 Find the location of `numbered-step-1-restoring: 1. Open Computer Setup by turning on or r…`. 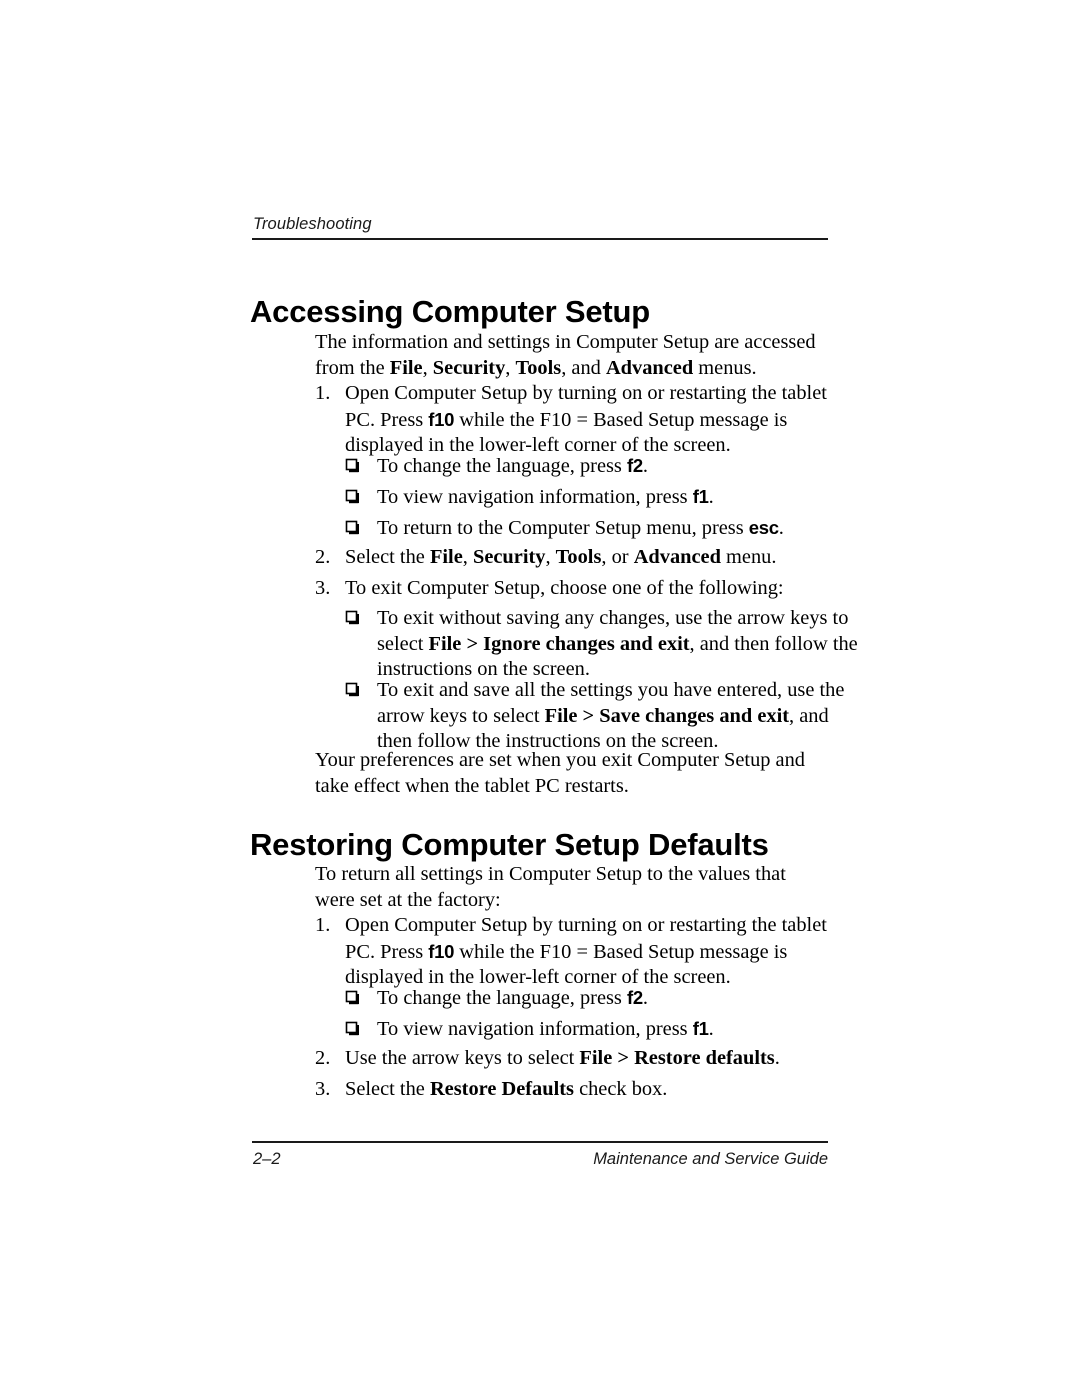

numbered-step-1-restoring: 1. Open Computer Setup by turning on or r… is located at coordinates (587, 952).